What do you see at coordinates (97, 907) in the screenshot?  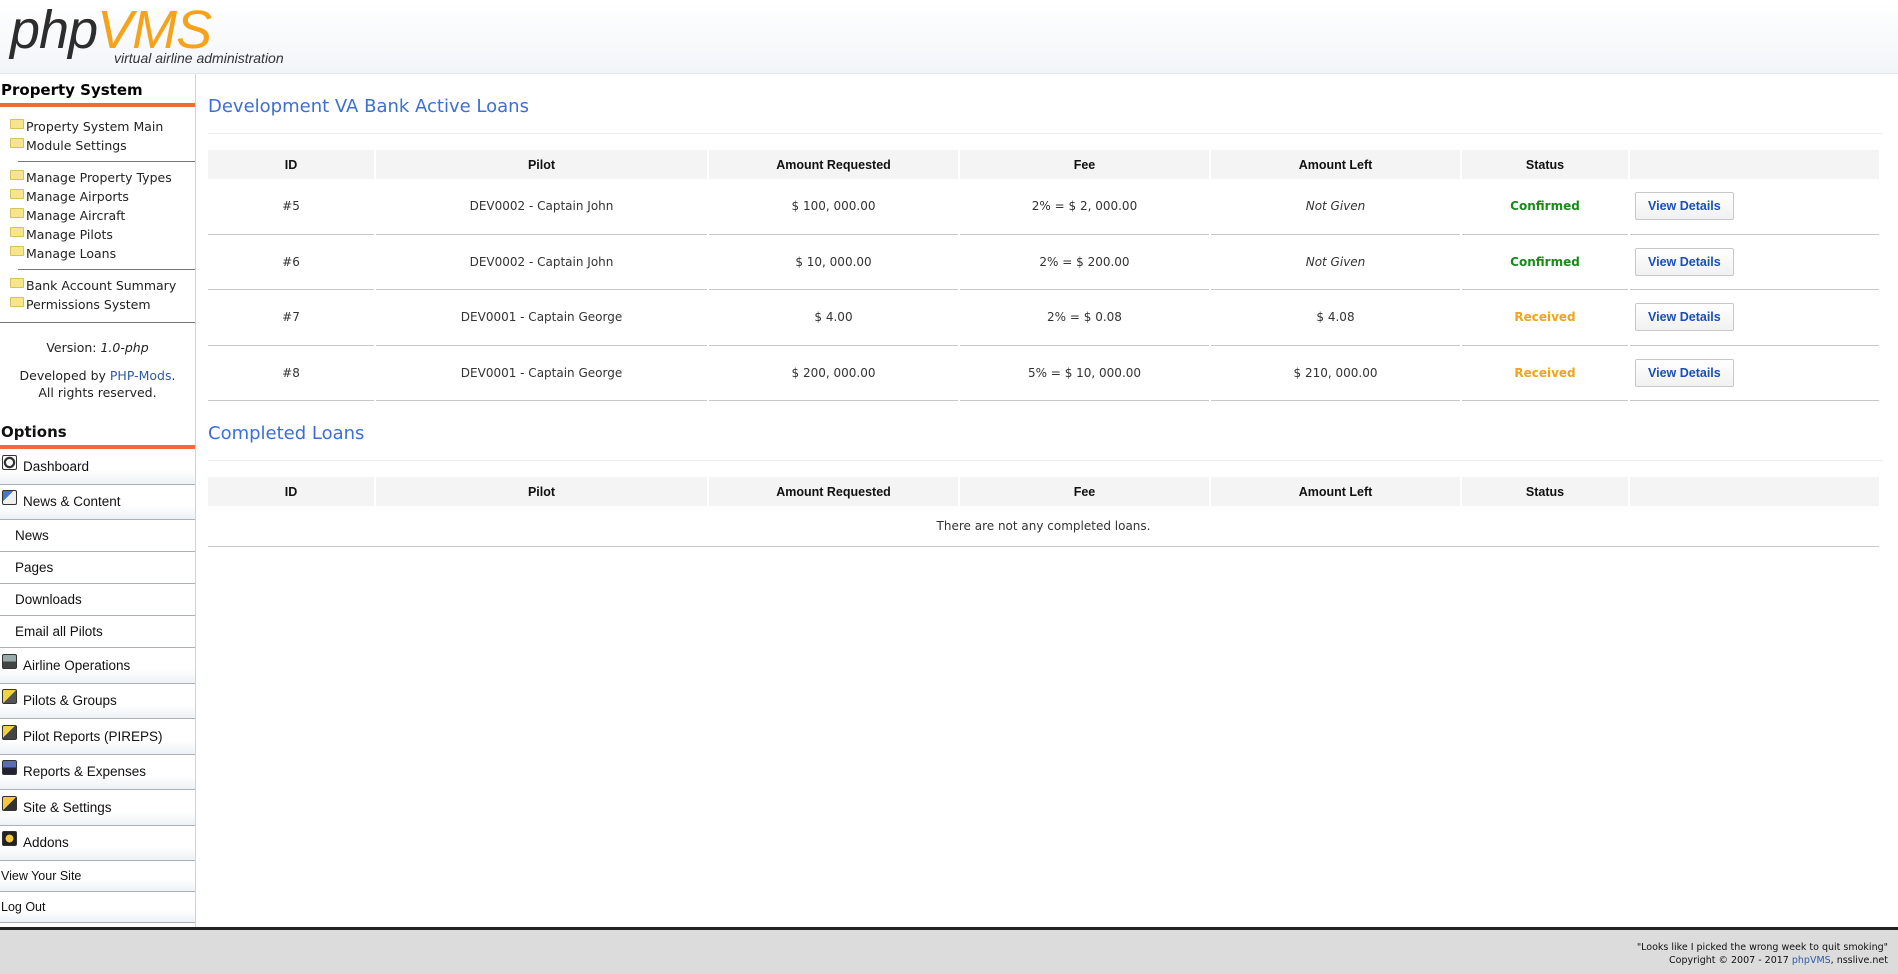 I see `menu-log-out: Log Out` at bounding box center [97, 907].